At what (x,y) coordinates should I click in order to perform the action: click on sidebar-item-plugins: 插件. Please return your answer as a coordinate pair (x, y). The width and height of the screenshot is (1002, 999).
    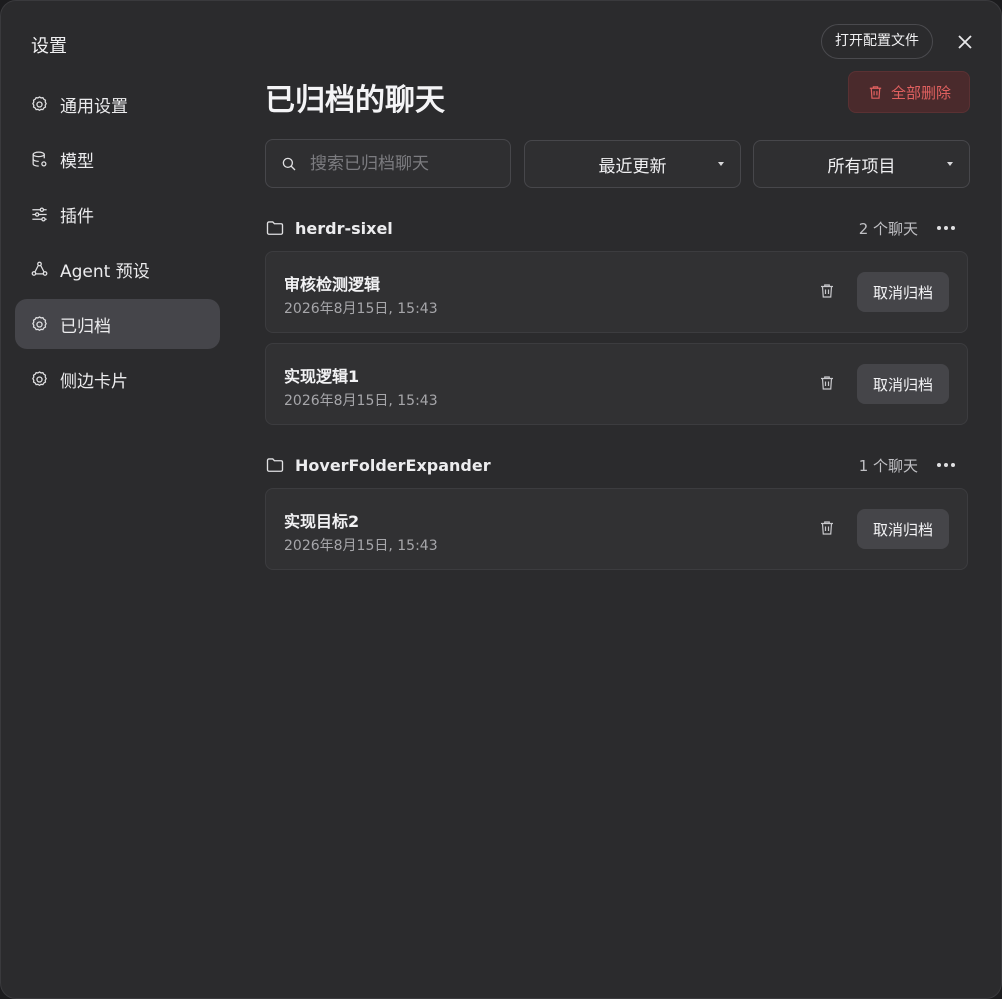
    Looking at the image, I should click on (117, 214).